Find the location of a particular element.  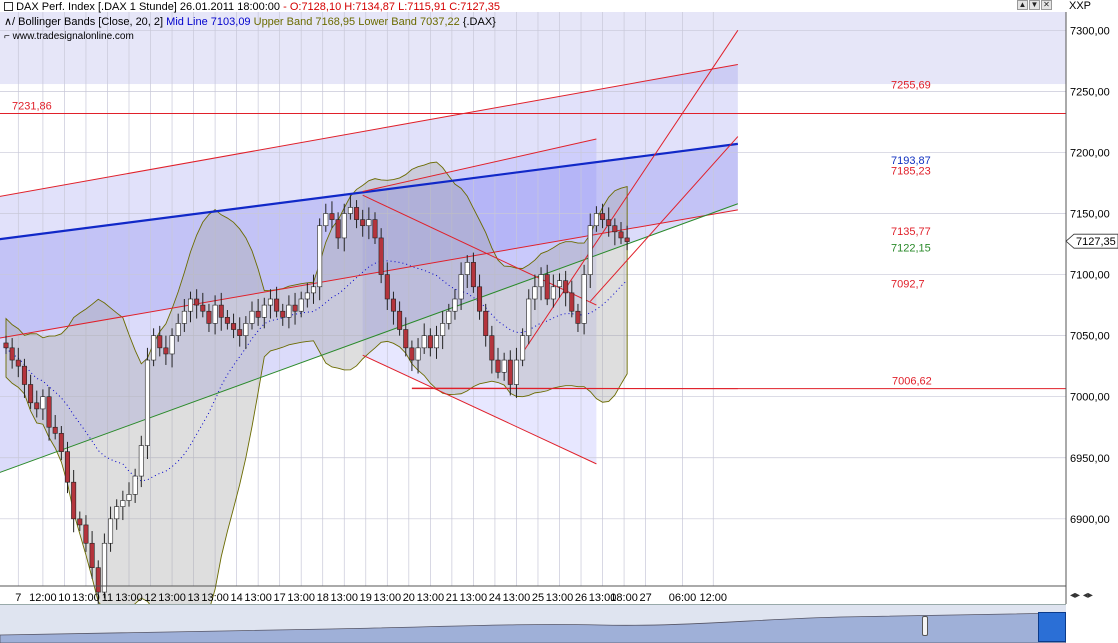

x-tick-label: 19 is located at coordinates (366, 598).